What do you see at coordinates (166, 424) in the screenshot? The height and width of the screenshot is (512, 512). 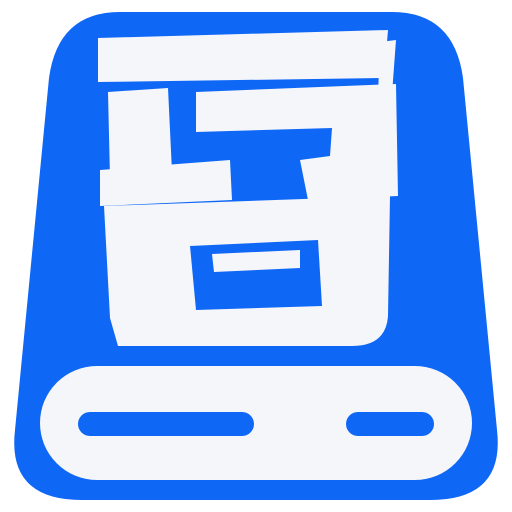 I see `drive-slot-long` at bounding box center [166, 424].